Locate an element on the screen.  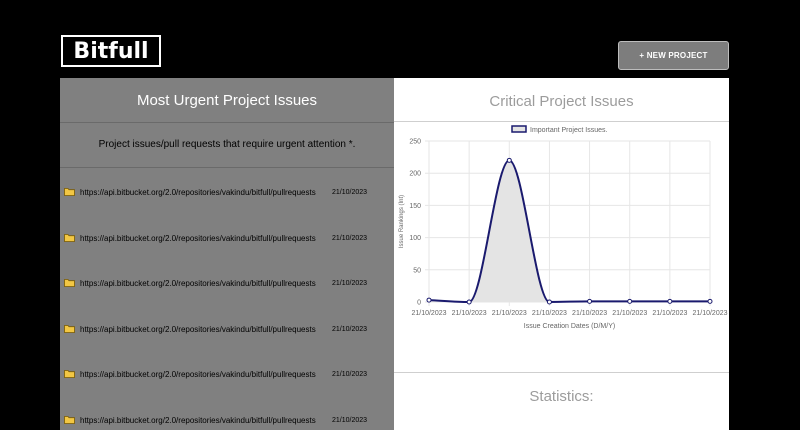
critical-issues-title: Critical Project Issues is located at coordinates (561, 100).